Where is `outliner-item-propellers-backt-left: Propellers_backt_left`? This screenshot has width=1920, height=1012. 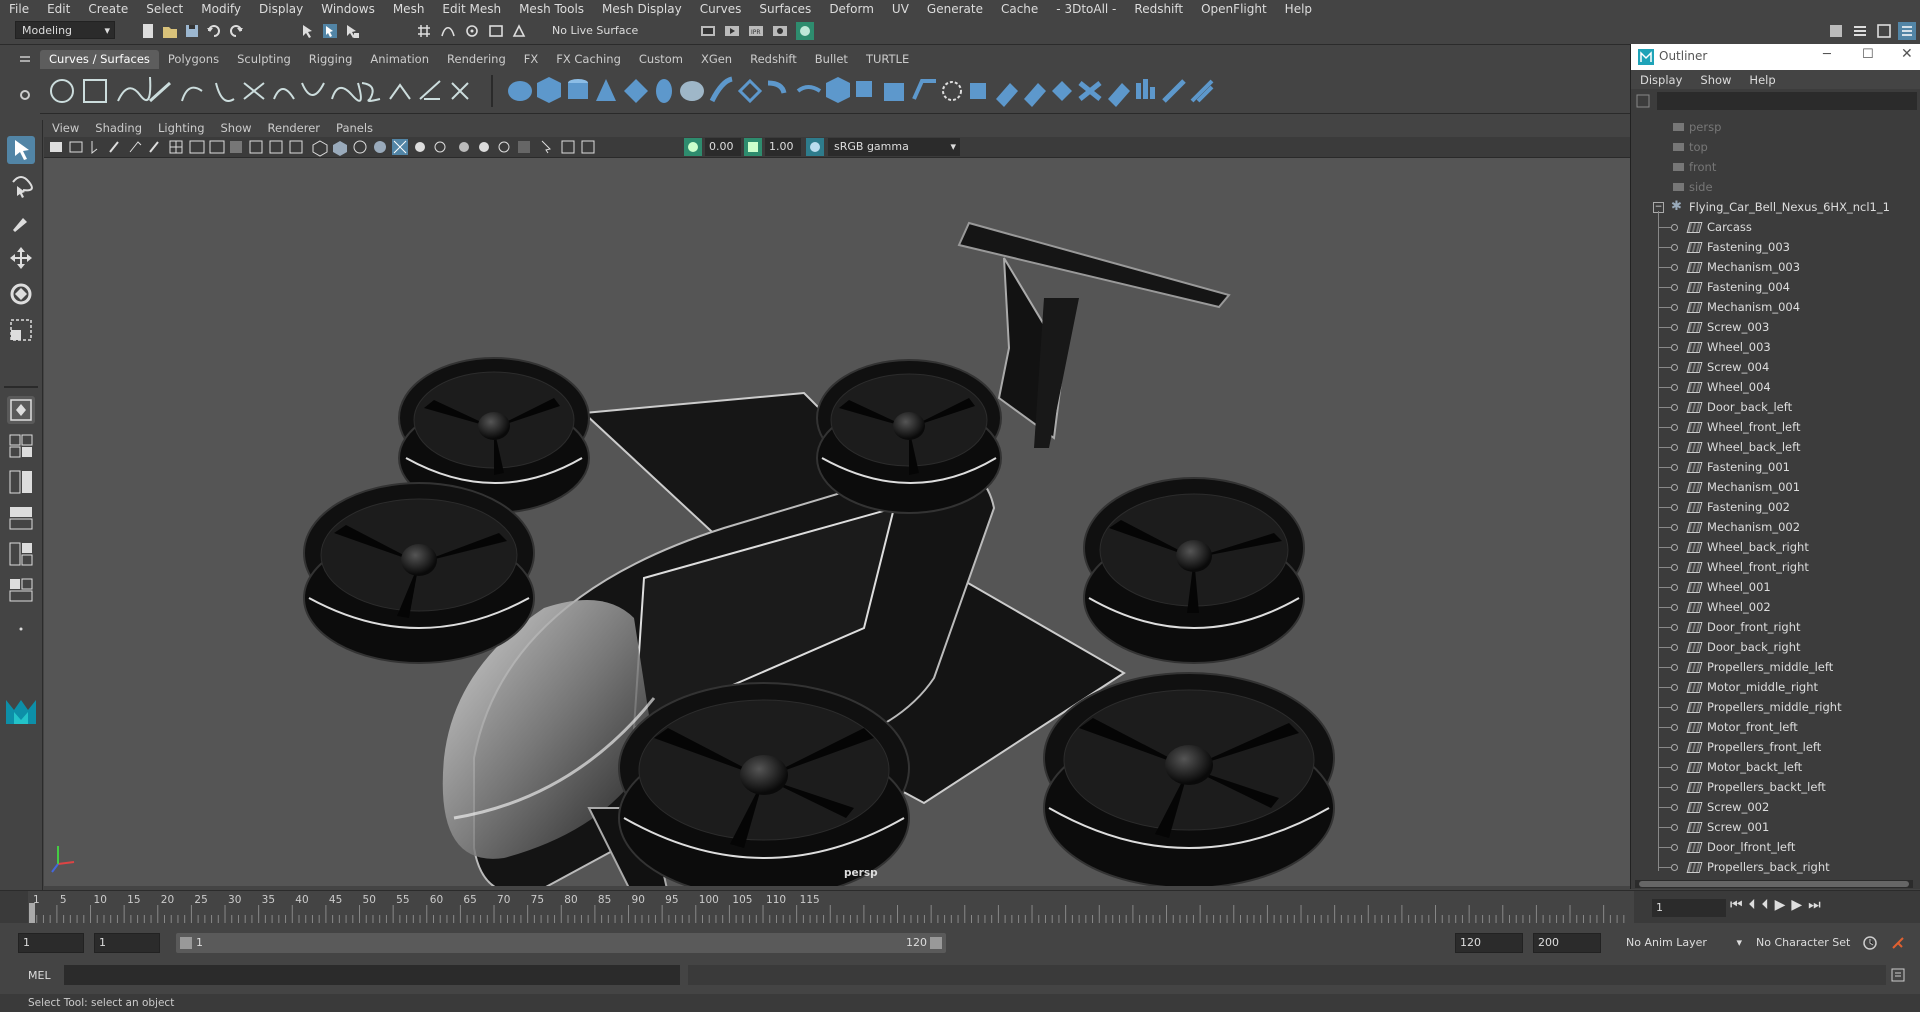
outliner-item-propellers-backt-left: Propellers_backt_left is located at coordinates (1774, 787).